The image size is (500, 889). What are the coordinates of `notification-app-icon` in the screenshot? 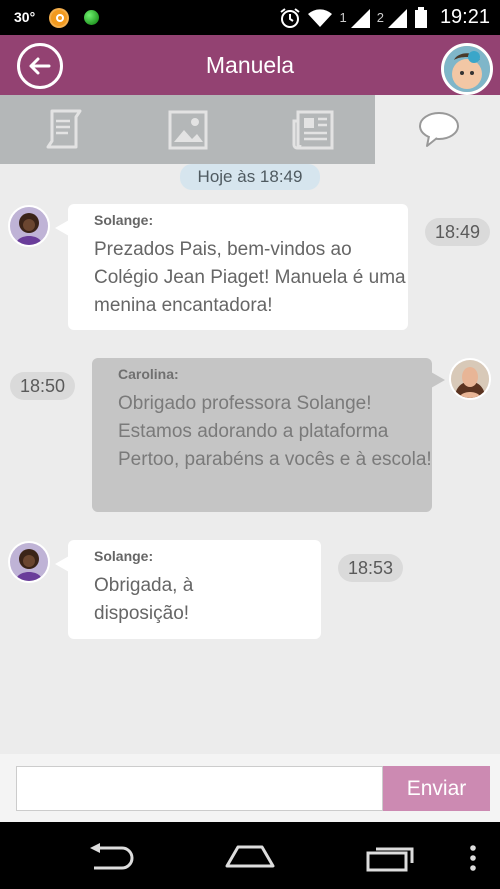 It's located at (59, 18).